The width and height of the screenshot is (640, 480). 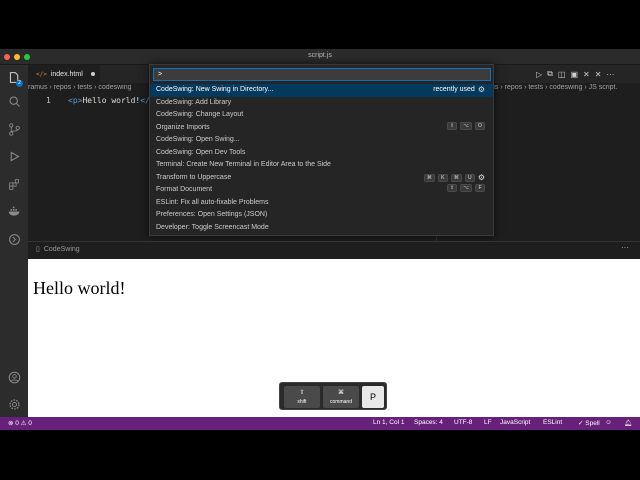 What do you see at coordinates (321, 115) in the screenshot?
I see `command-item: CodeSwing: Change Layout` at bounding box center [321, 115].